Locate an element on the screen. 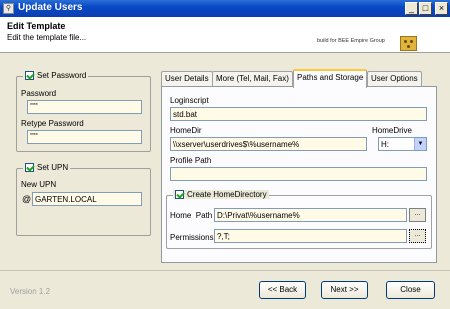 The height and width of the screenshot is (309, 450). version-label: Version 1.2 is located at coordinates (30, 291).